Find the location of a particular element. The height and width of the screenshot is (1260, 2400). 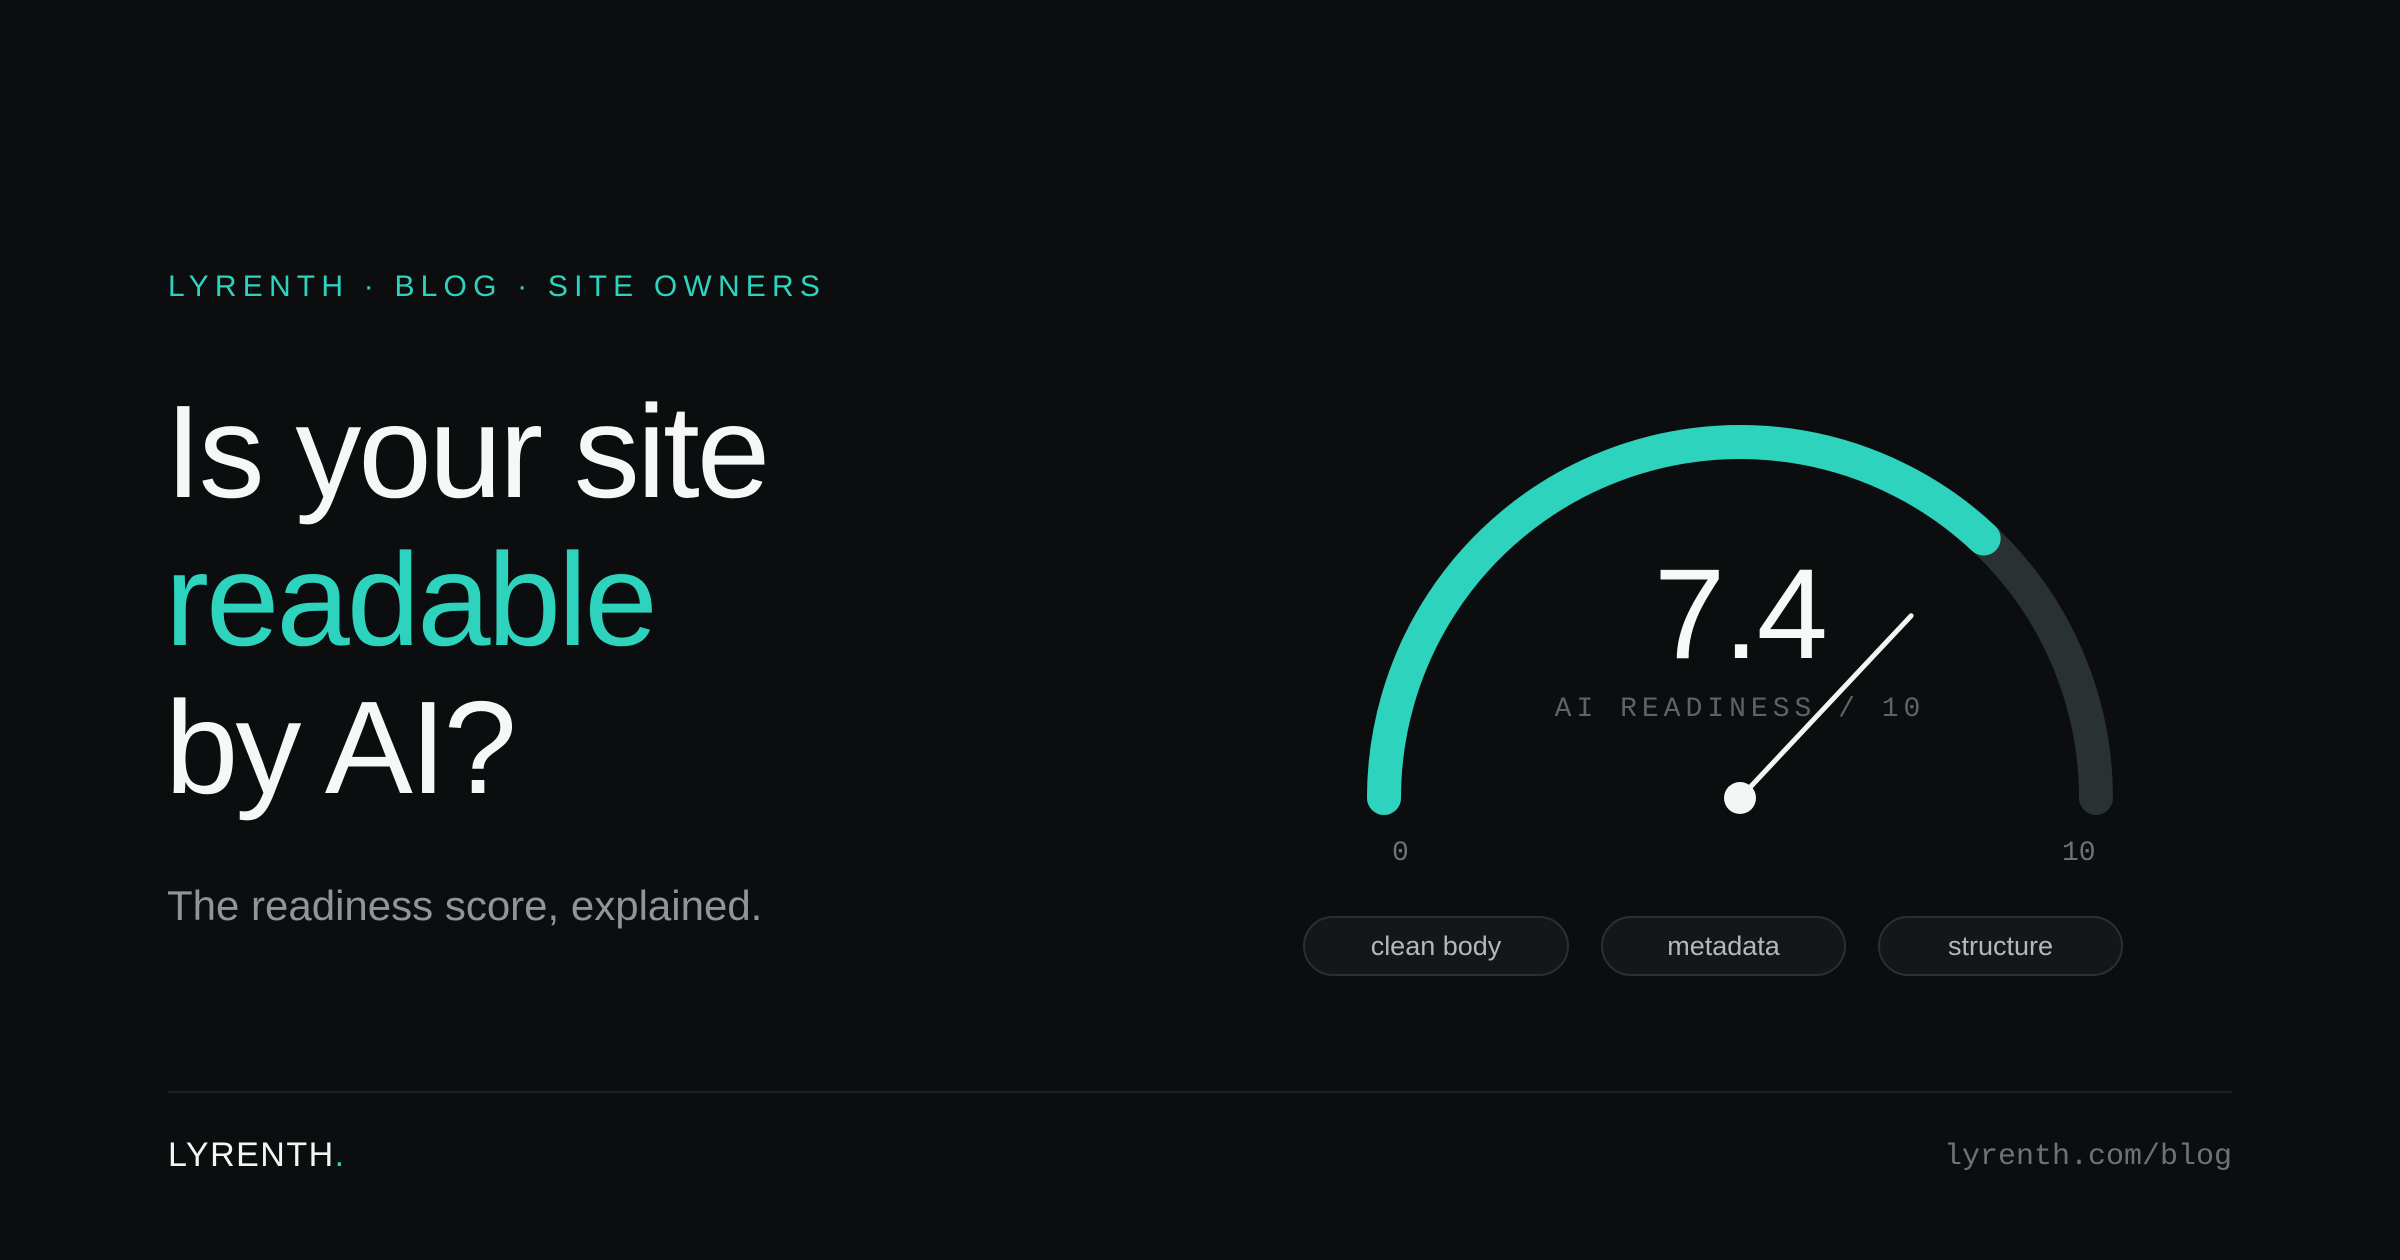

gauge-max-label: 10 is located at coordinates (2079, 853).